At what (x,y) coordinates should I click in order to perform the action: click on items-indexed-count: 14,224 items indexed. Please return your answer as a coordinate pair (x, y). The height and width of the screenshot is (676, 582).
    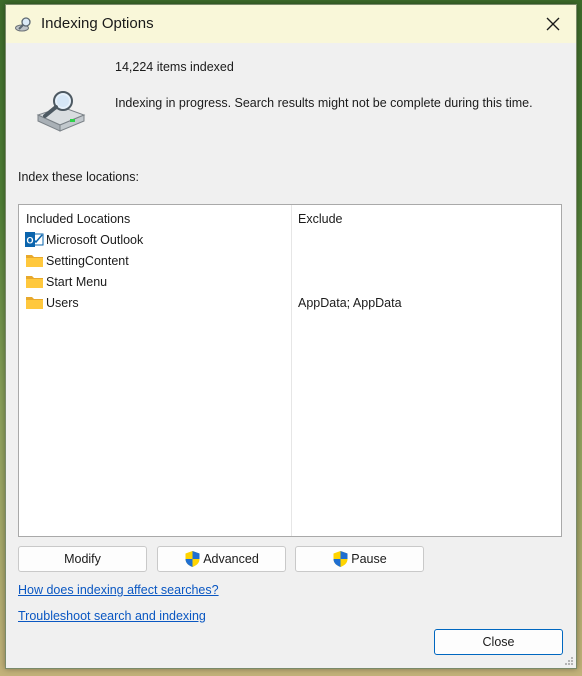
    Looking at the image, I should click on (174, 67).